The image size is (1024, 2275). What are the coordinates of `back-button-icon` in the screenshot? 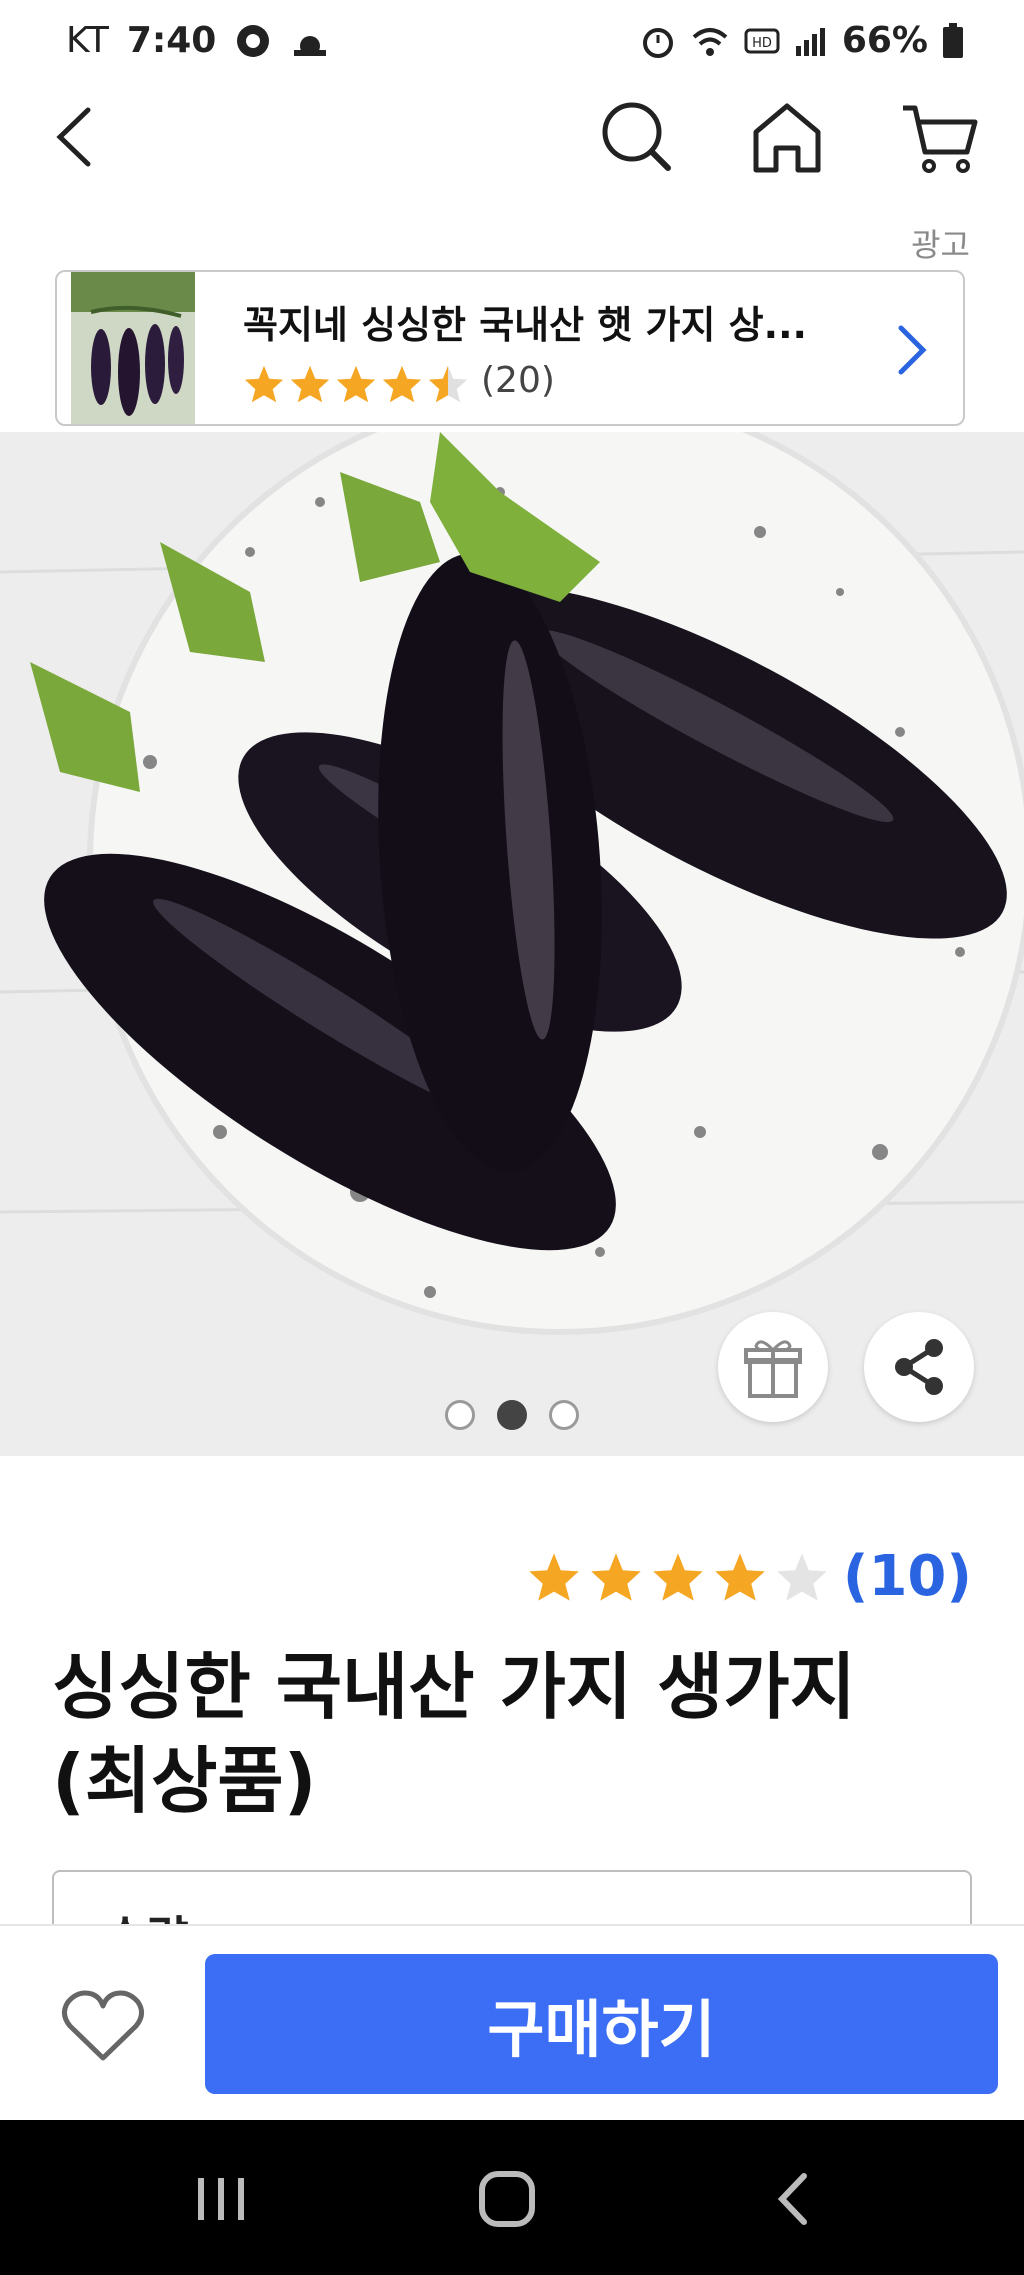 It's located at (793, 2199).